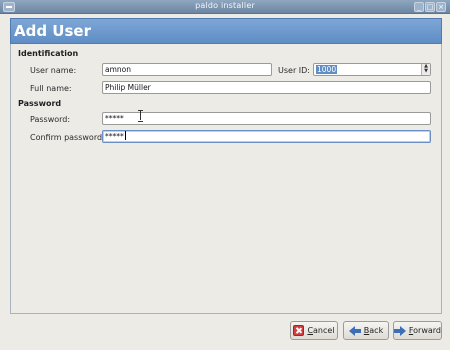 The width and height of the screenshot is (450, 350). What do you see at coordinates (114, 118) in the screenshot?
I see `password-value: *****` at bounding box center [114, 118].